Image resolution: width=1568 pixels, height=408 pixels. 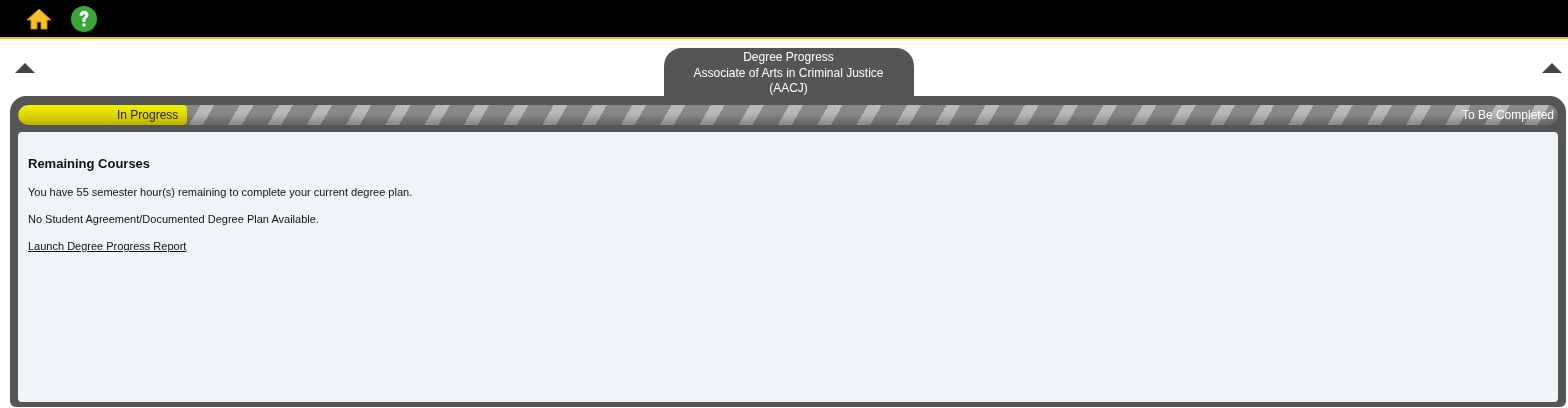 What do you see at coordinates (788, 58) in the screenshot?
I see `tab-title: Degree Progress` at bounding box center [788, 58].